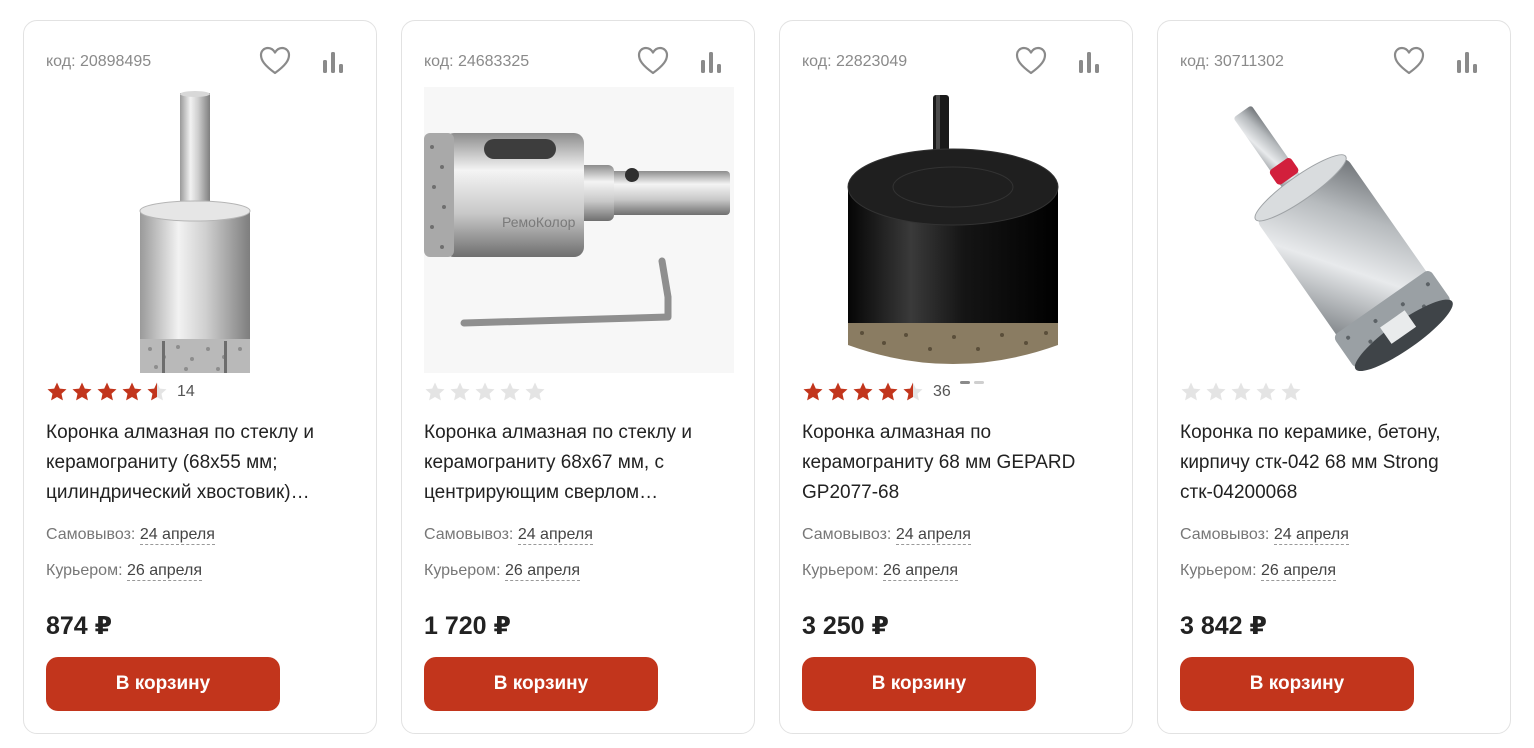  I want to click on product-code: код: 24683325, so click(477, 61).